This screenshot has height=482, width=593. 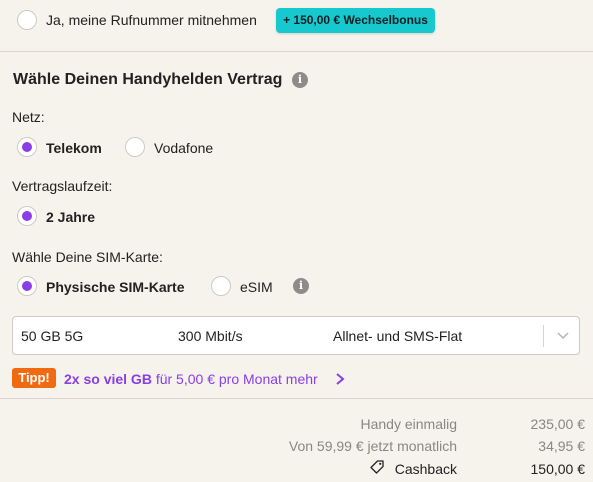 What do you see at coordinates (108, 379) in the screenshot?
I see `tip-highlight: 2x so viel GB` at bounding box center [108, 379].